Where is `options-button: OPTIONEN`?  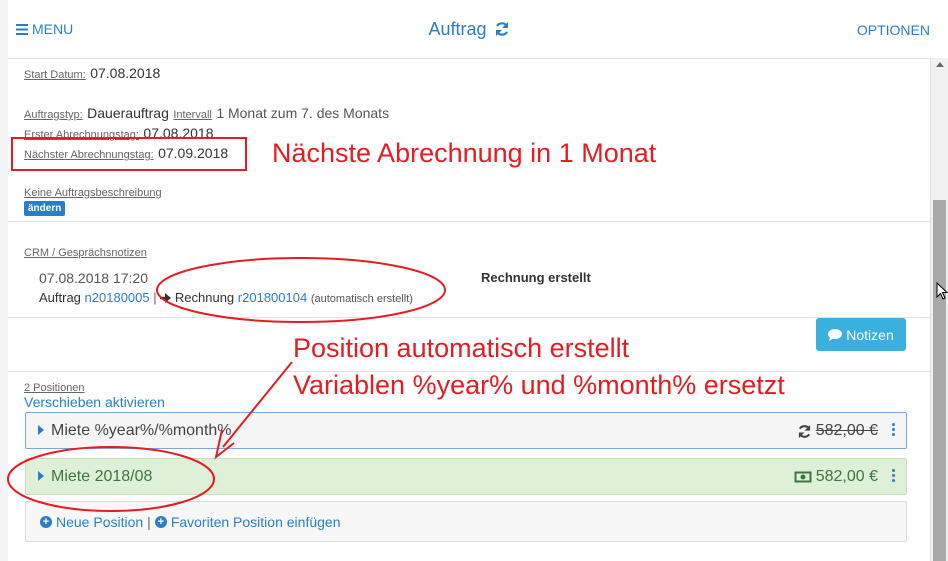
options-button: OPTIONEN is located at coordinates (893, 30).